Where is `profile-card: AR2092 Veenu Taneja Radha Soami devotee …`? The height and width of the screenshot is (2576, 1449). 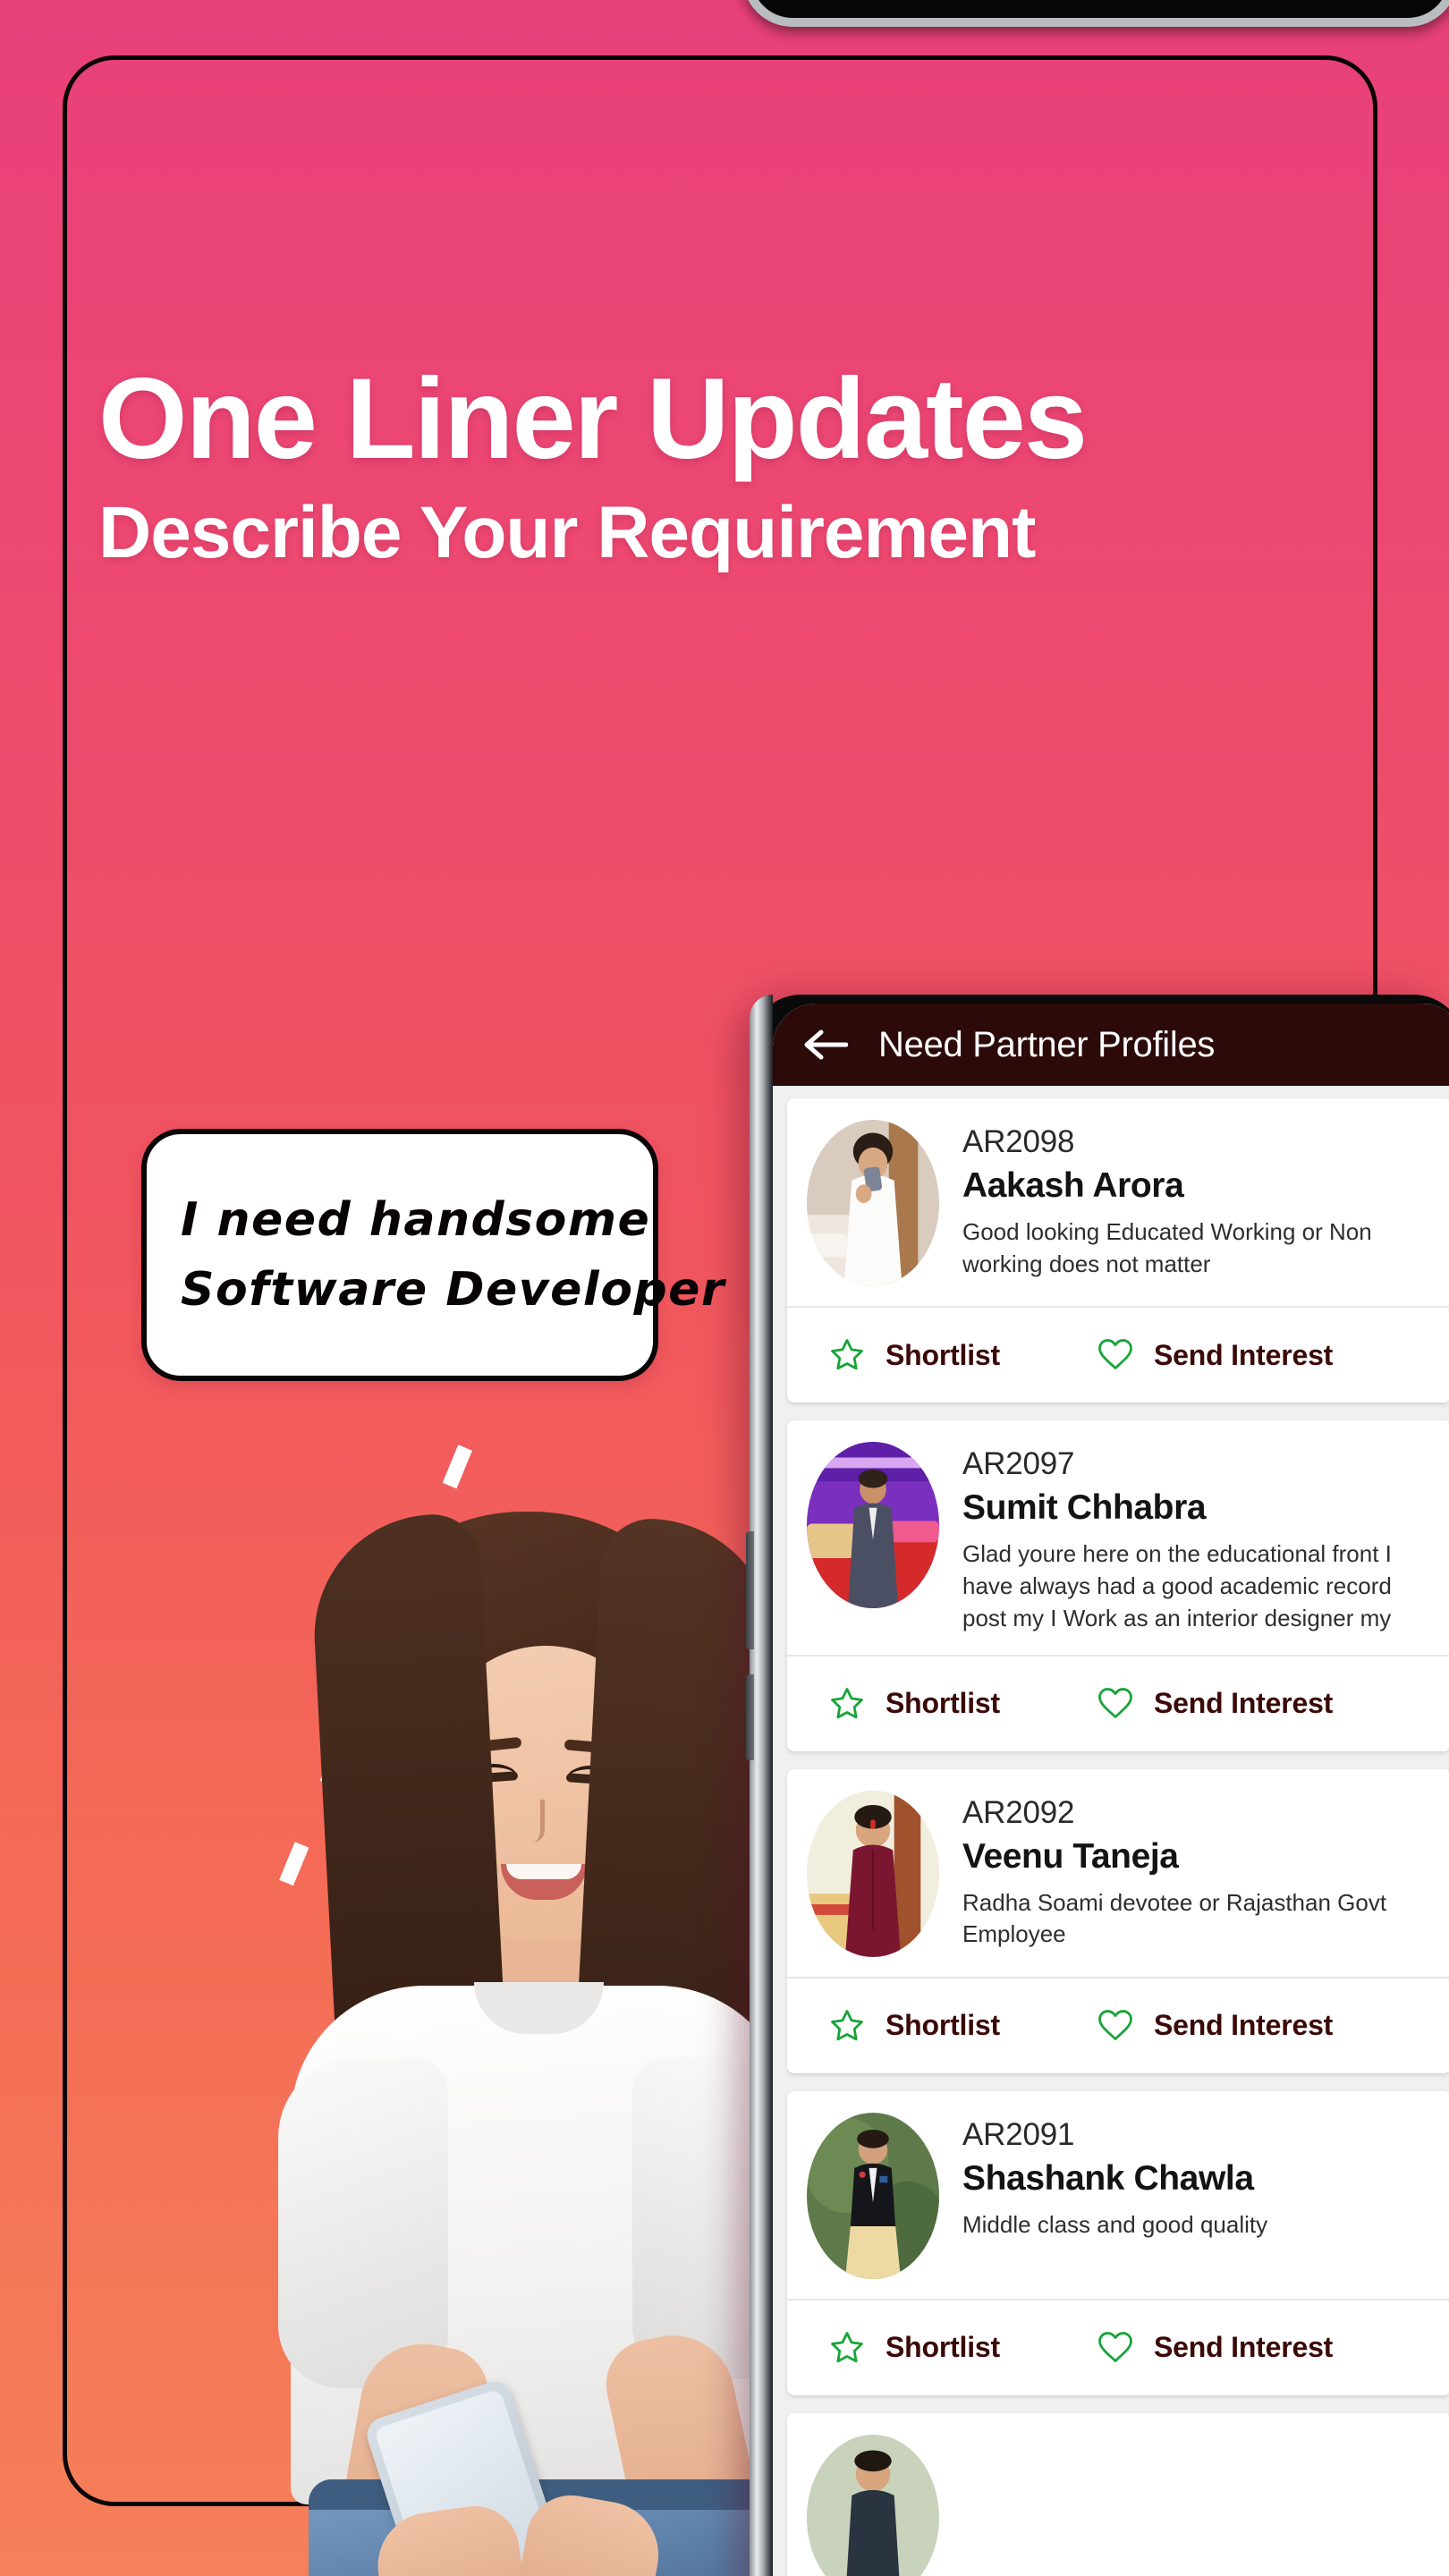
profile-card: AR2092 Veenu Taneja Radha Soami devotee … is located at coordinates (1118, 1920).